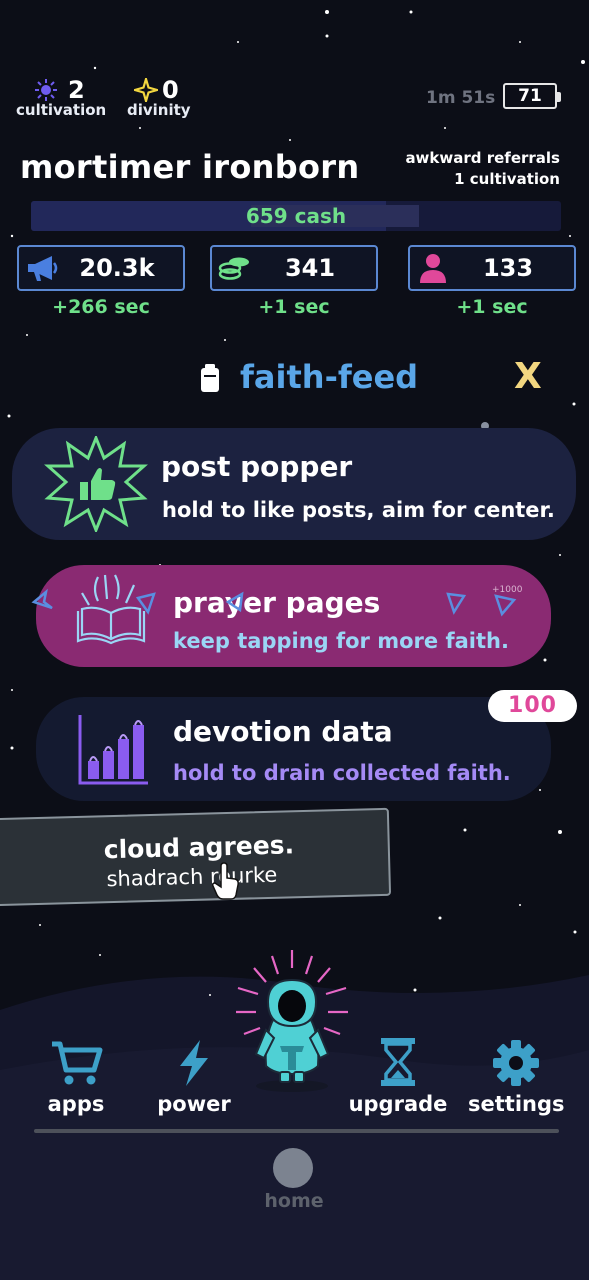 The height and width of the screenshot is (1280, 589). What do you see at coordinates (294, 307) in the screenshot?
I see `coins-rate: +1 sec` at bounding box center [294, 307].